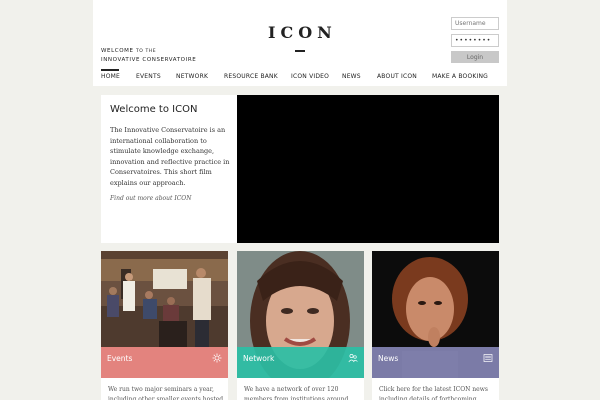  I want to click on nav-item-about-icon: ABOUT ICON, so click(397, 76).